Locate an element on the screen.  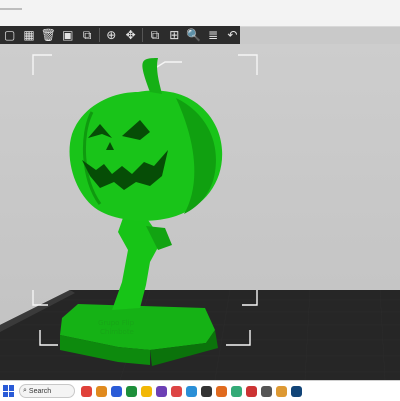
layers-icon: ≣ is located at coordinates (212, 35).